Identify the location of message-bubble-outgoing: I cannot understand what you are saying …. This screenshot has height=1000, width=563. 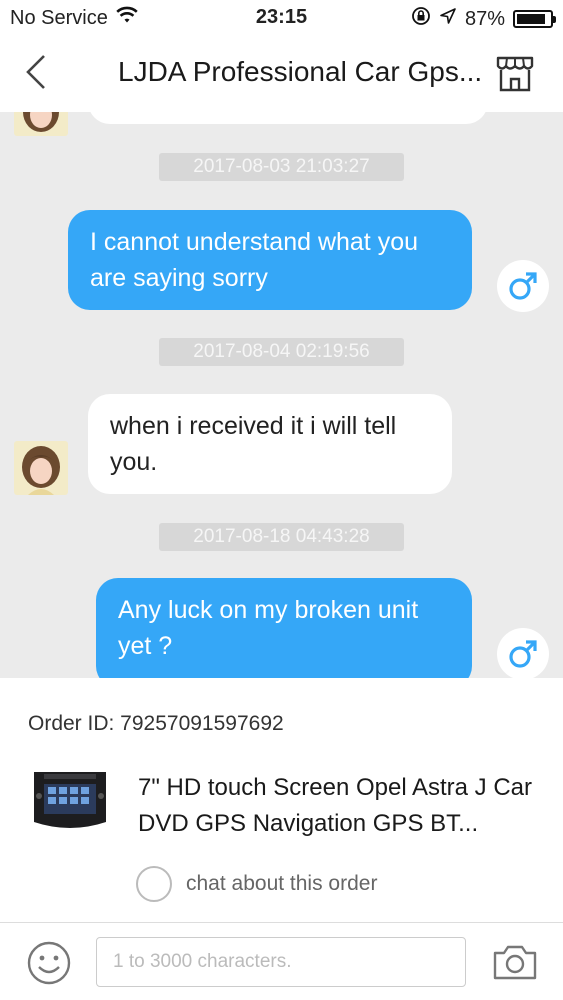
(270, 260).